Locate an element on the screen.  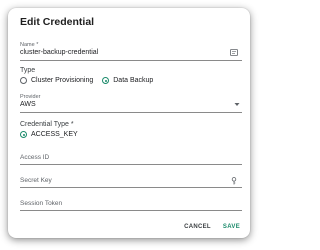
dialog-actions: CANCEL SAVE is located at coordinates (212, 227).